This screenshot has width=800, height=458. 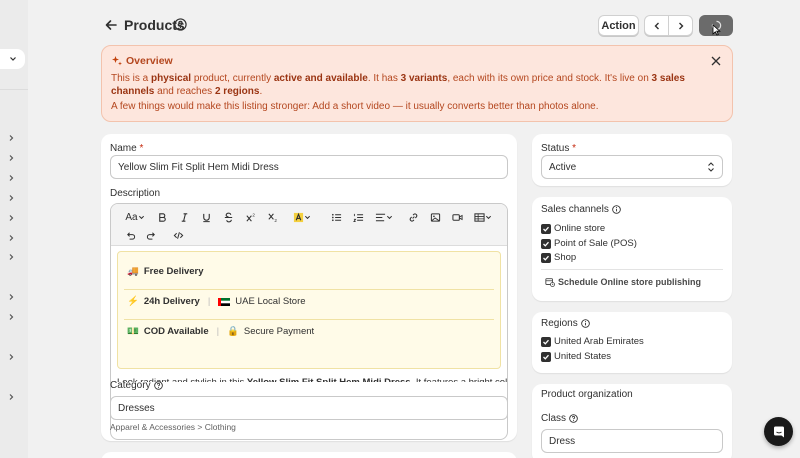 I want to click on font-size-dropdown: Aa, so click(x=135, y=217).